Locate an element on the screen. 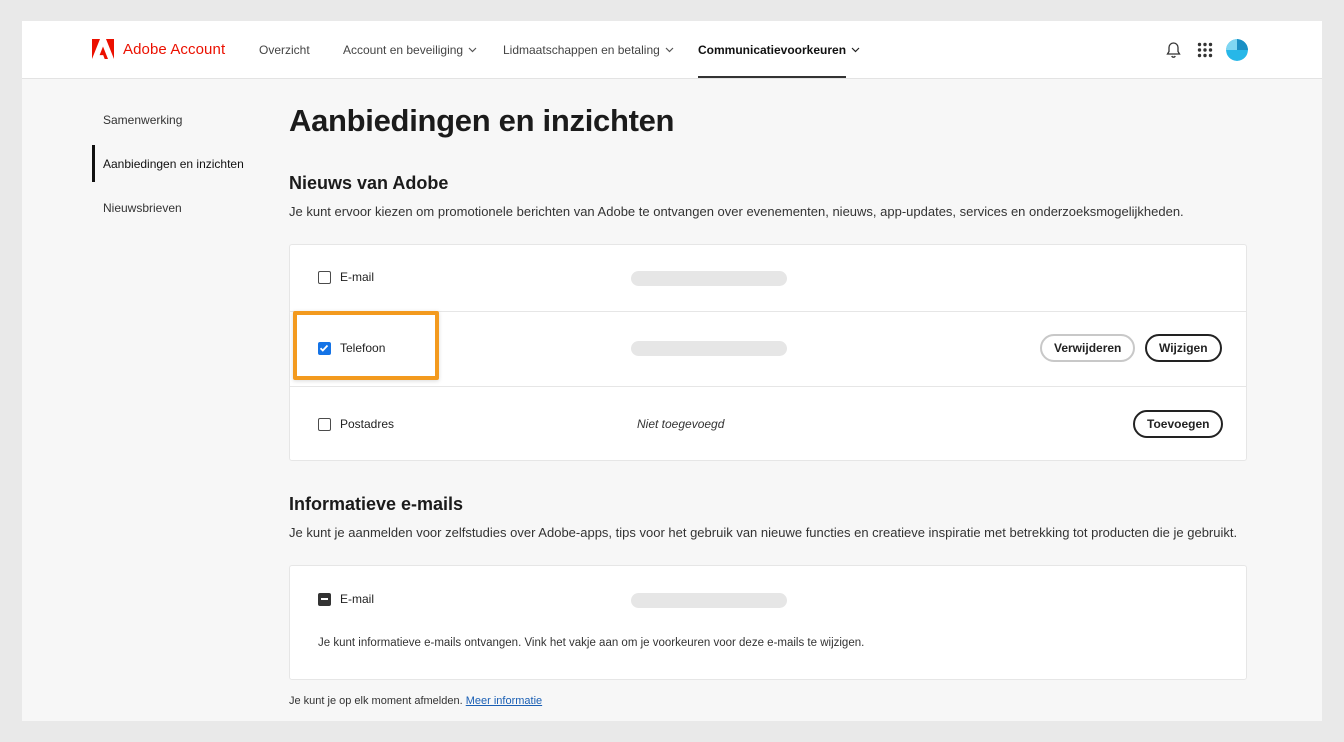 The image size is (1344, 742). informative-email-checkbox is located at coordinates (324, 599).